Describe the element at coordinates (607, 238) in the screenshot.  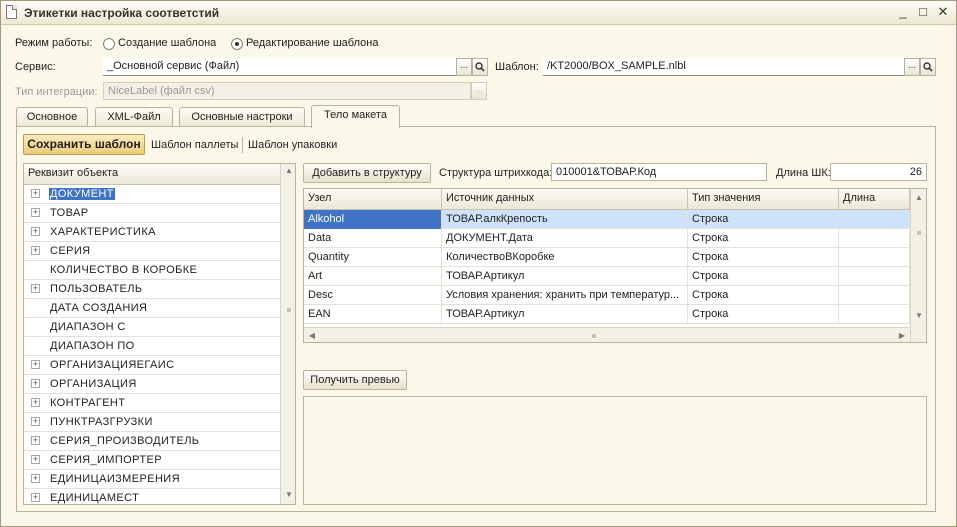
I see `table-row: Data ДОКУМЕНТ.Дата Строка` at that location.